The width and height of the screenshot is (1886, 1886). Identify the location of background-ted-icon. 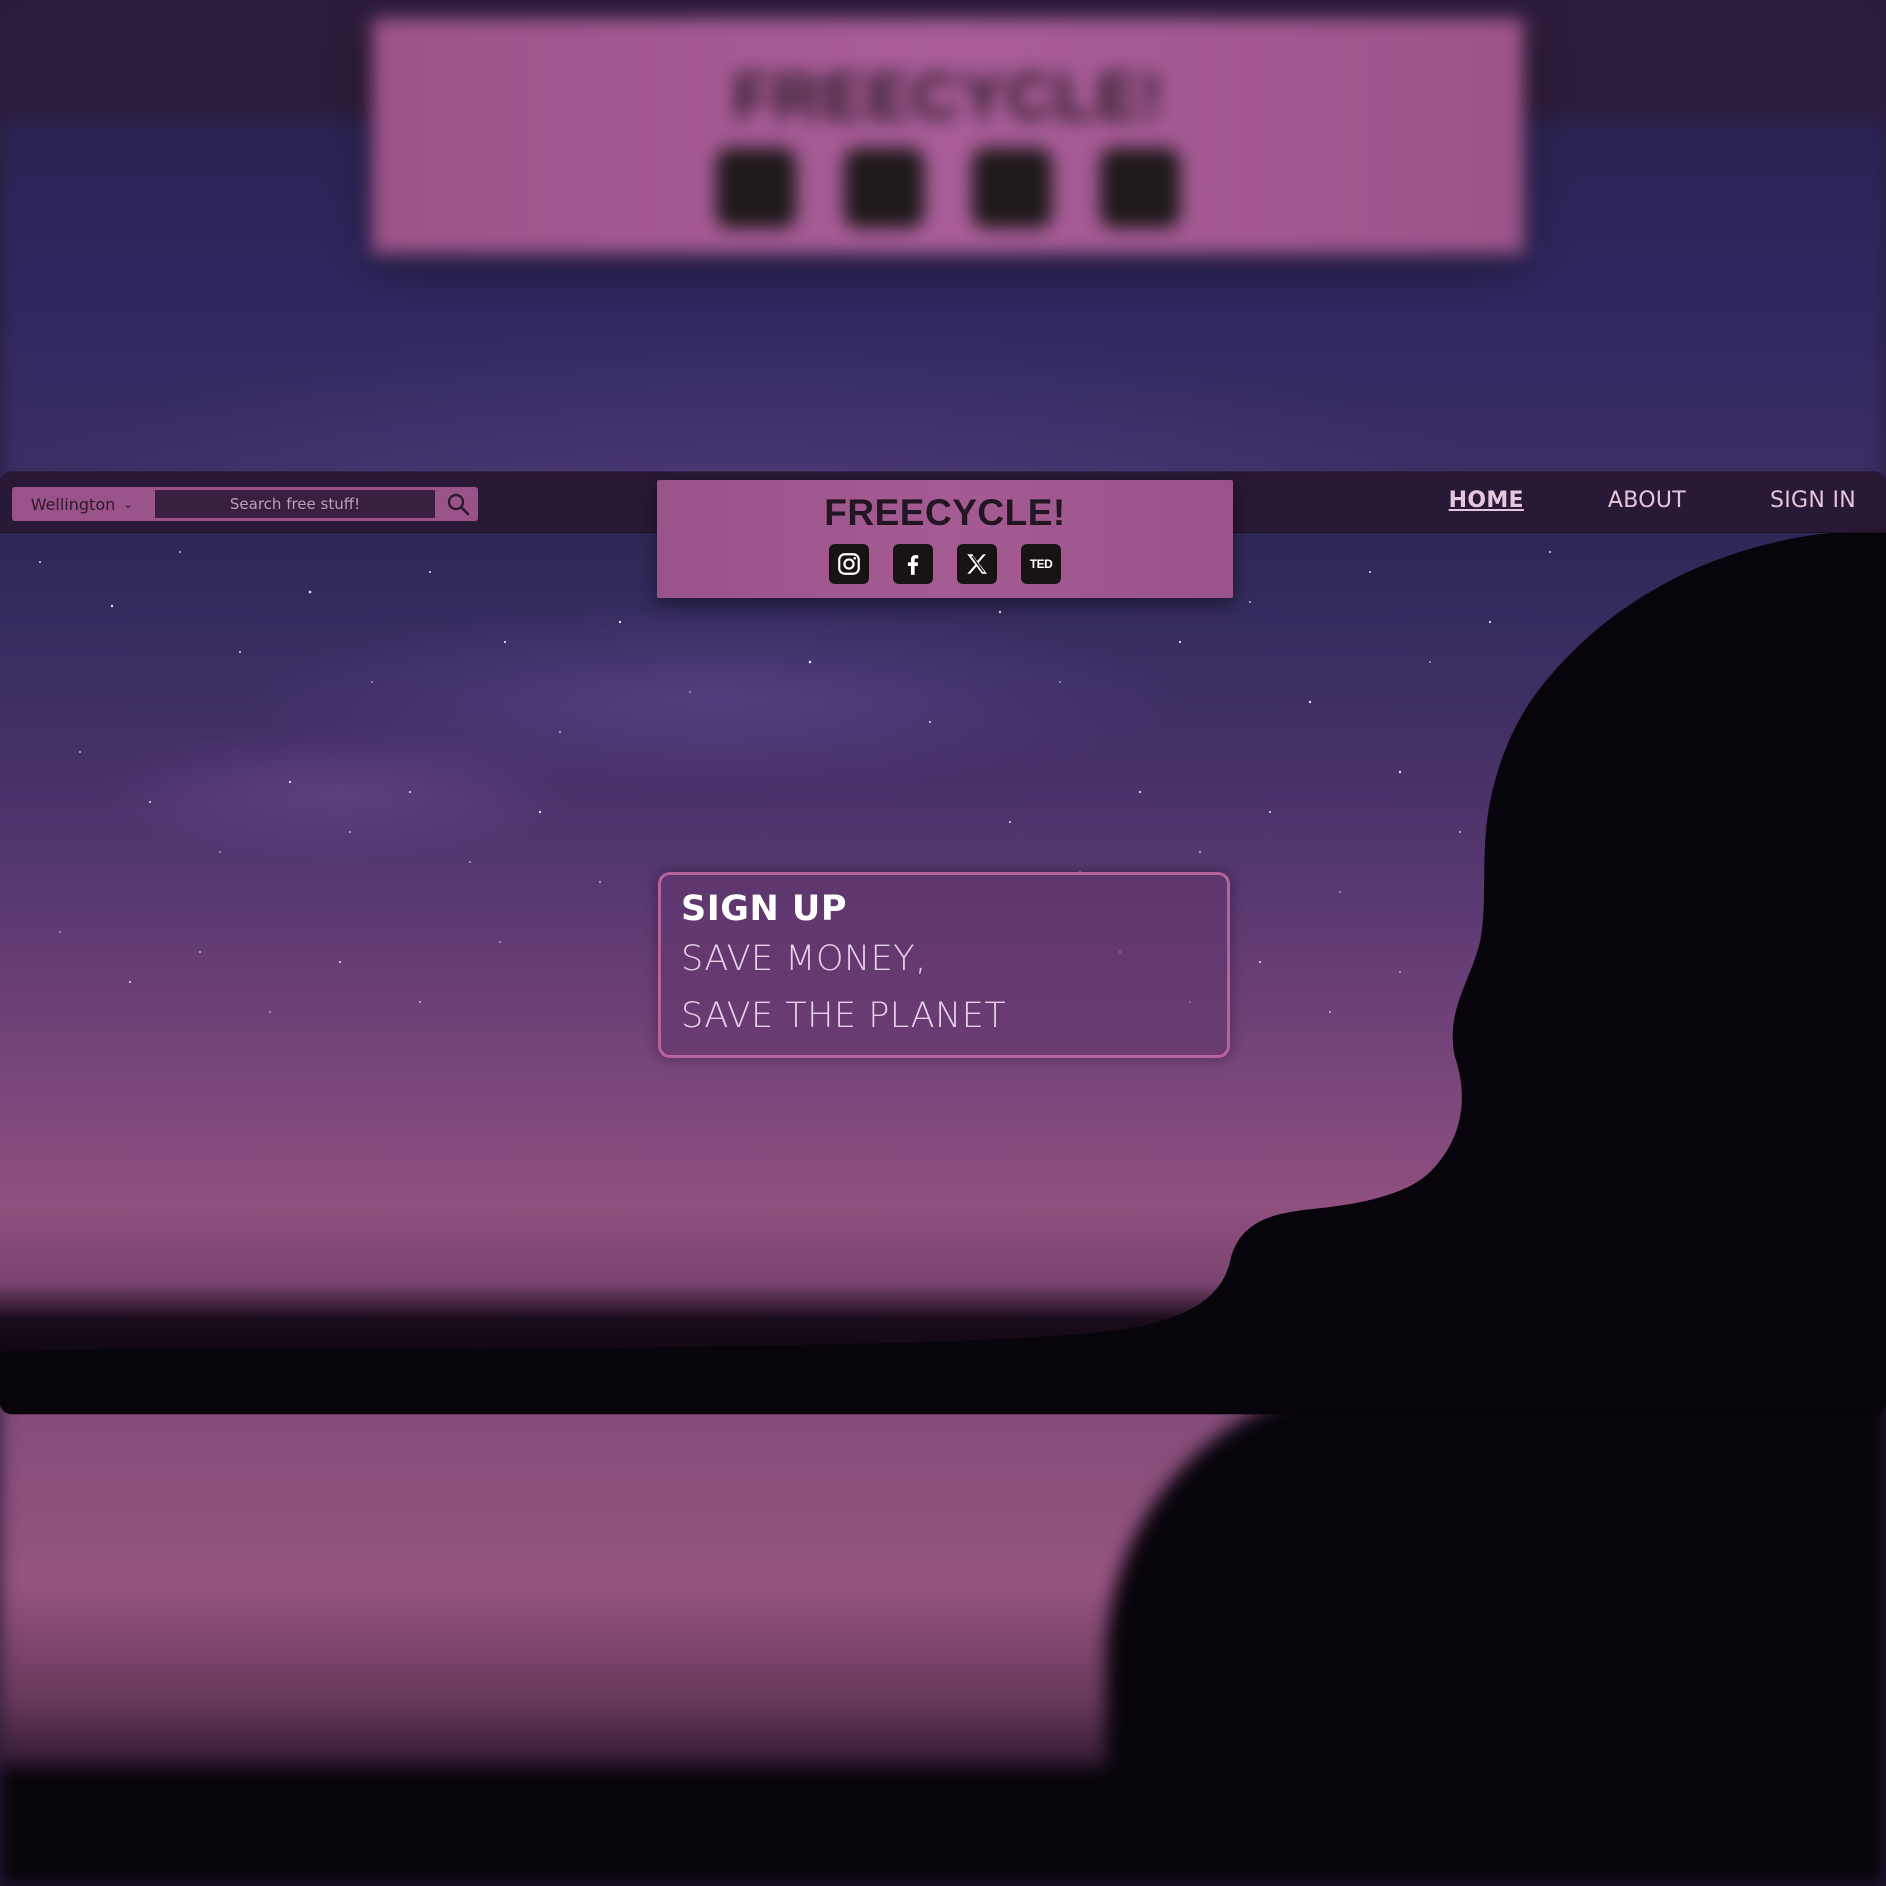
(1140, 188).